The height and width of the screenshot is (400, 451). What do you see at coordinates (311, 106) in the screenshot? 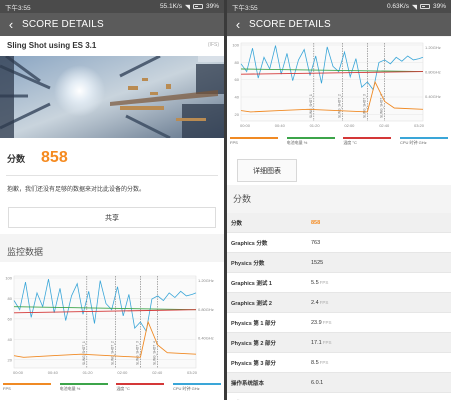
I see `phase-label: SLING_SHOT_1` at bounding box center [311, 106].